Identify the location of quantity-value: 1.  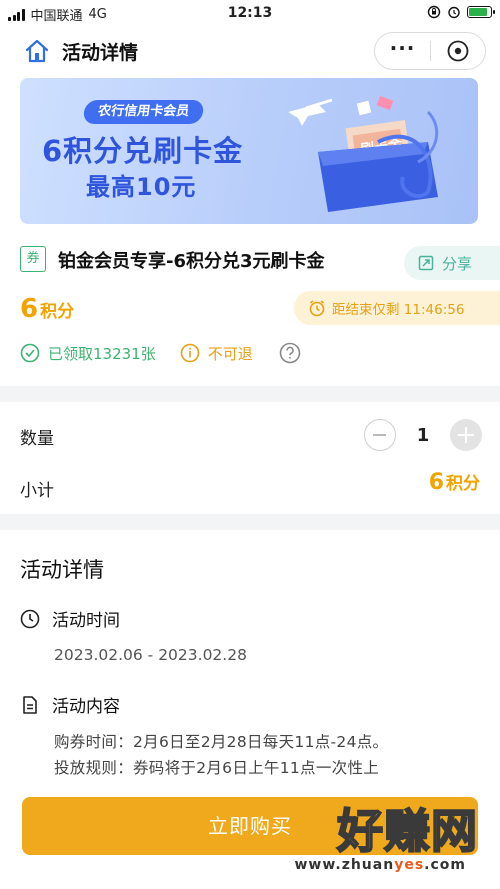
(423, 435).